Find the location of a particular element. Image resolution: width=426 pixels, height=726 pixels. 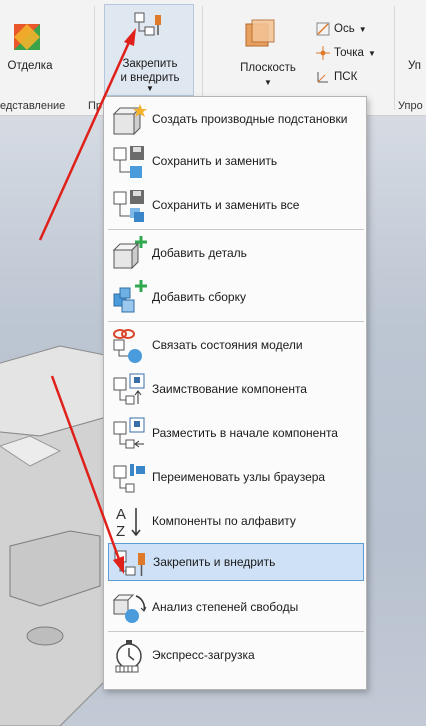

menu-item-add-part: Добавить деталь is located at coordinates (236, 253).